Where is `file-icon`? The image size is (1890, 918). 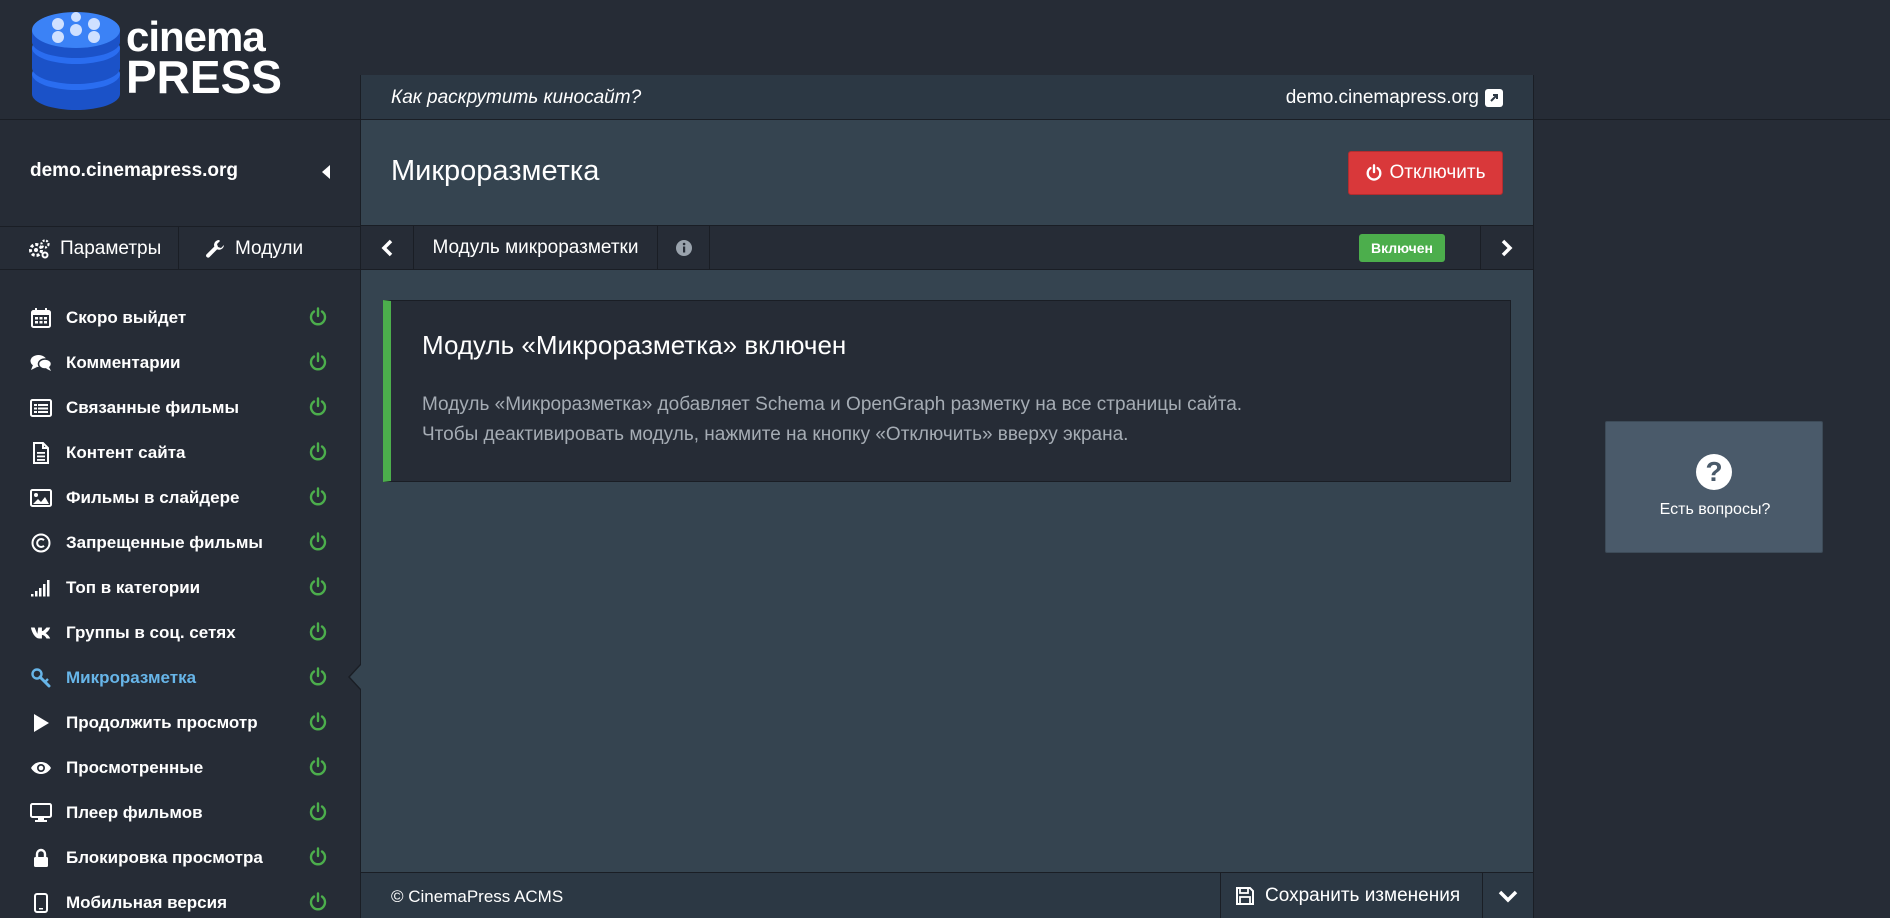 file-icon is located at coordinates (41, 452).